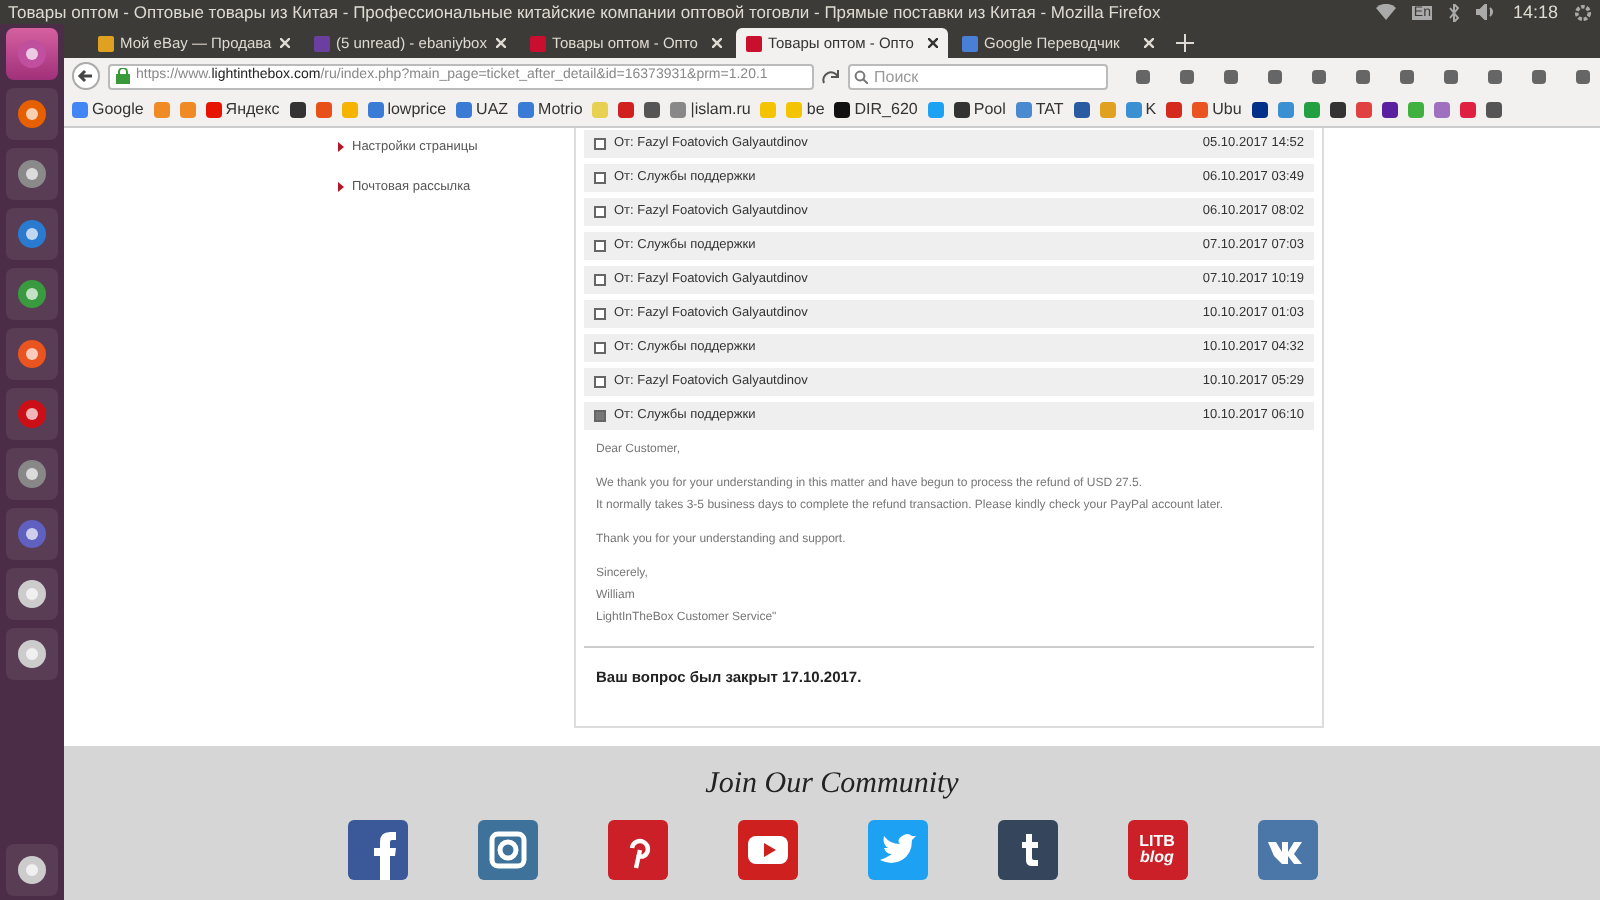  I want to click on bookmark-link: lowprice, so click(417, 110).